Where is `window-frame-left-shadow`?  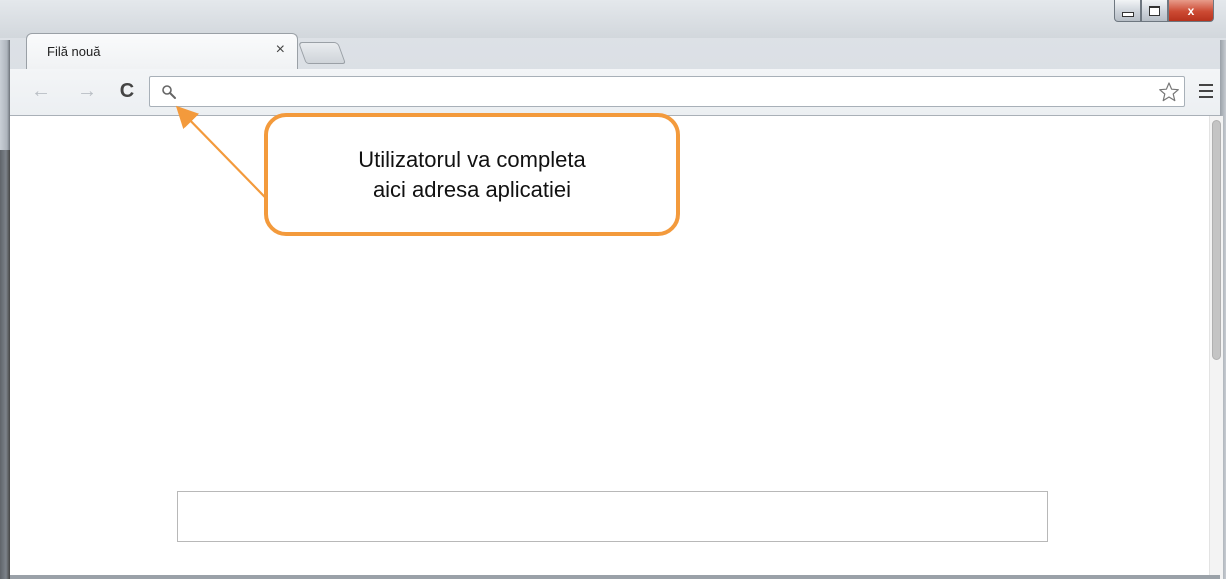 window-frame-left-shadow is located at coordinates (5, 364).